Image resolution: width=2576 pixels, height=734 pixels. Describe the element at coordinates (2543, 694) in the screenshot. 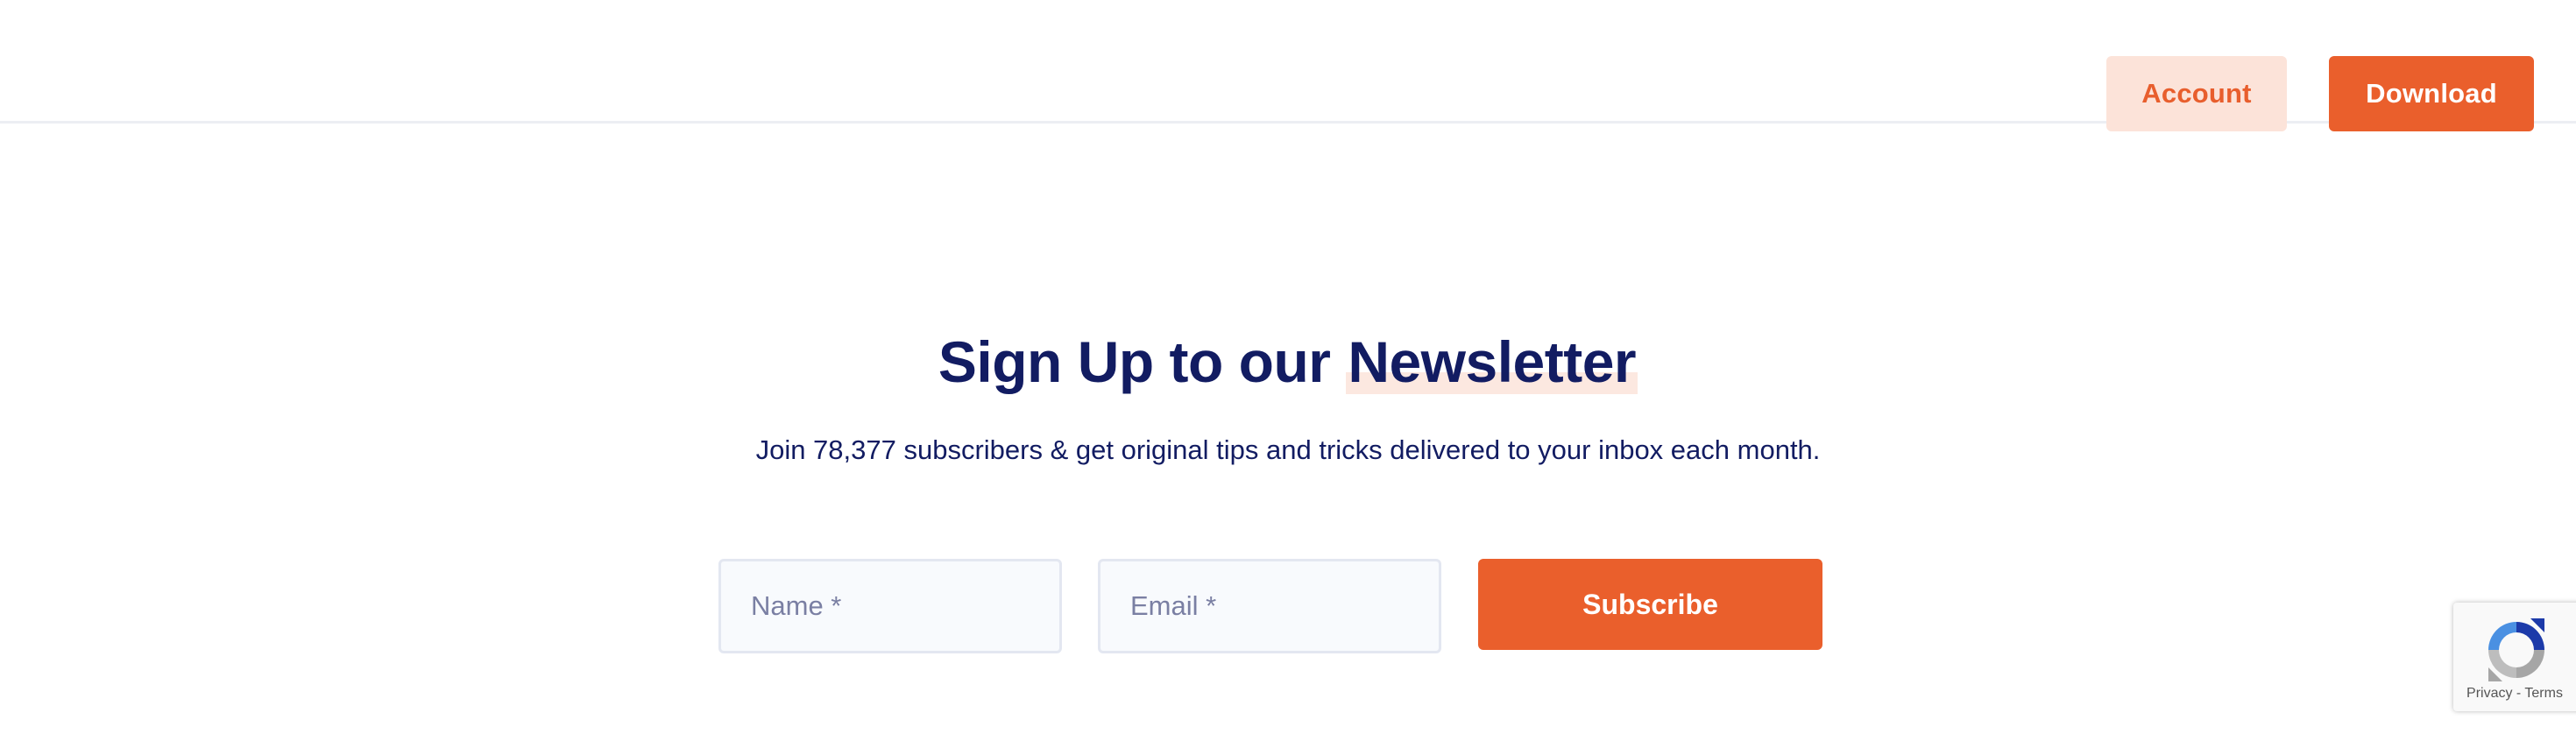

I see `terms-link: Terms` at that location.